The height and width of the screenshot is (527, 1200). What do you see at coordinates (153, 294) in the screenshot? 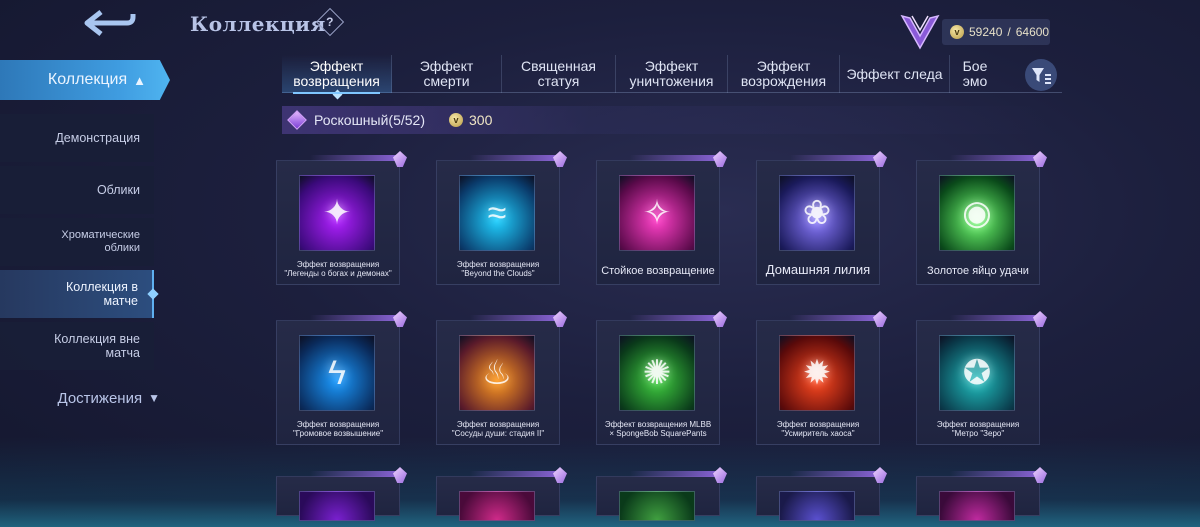
I see `active-diamond-icon` at bounding box center [153, 294].